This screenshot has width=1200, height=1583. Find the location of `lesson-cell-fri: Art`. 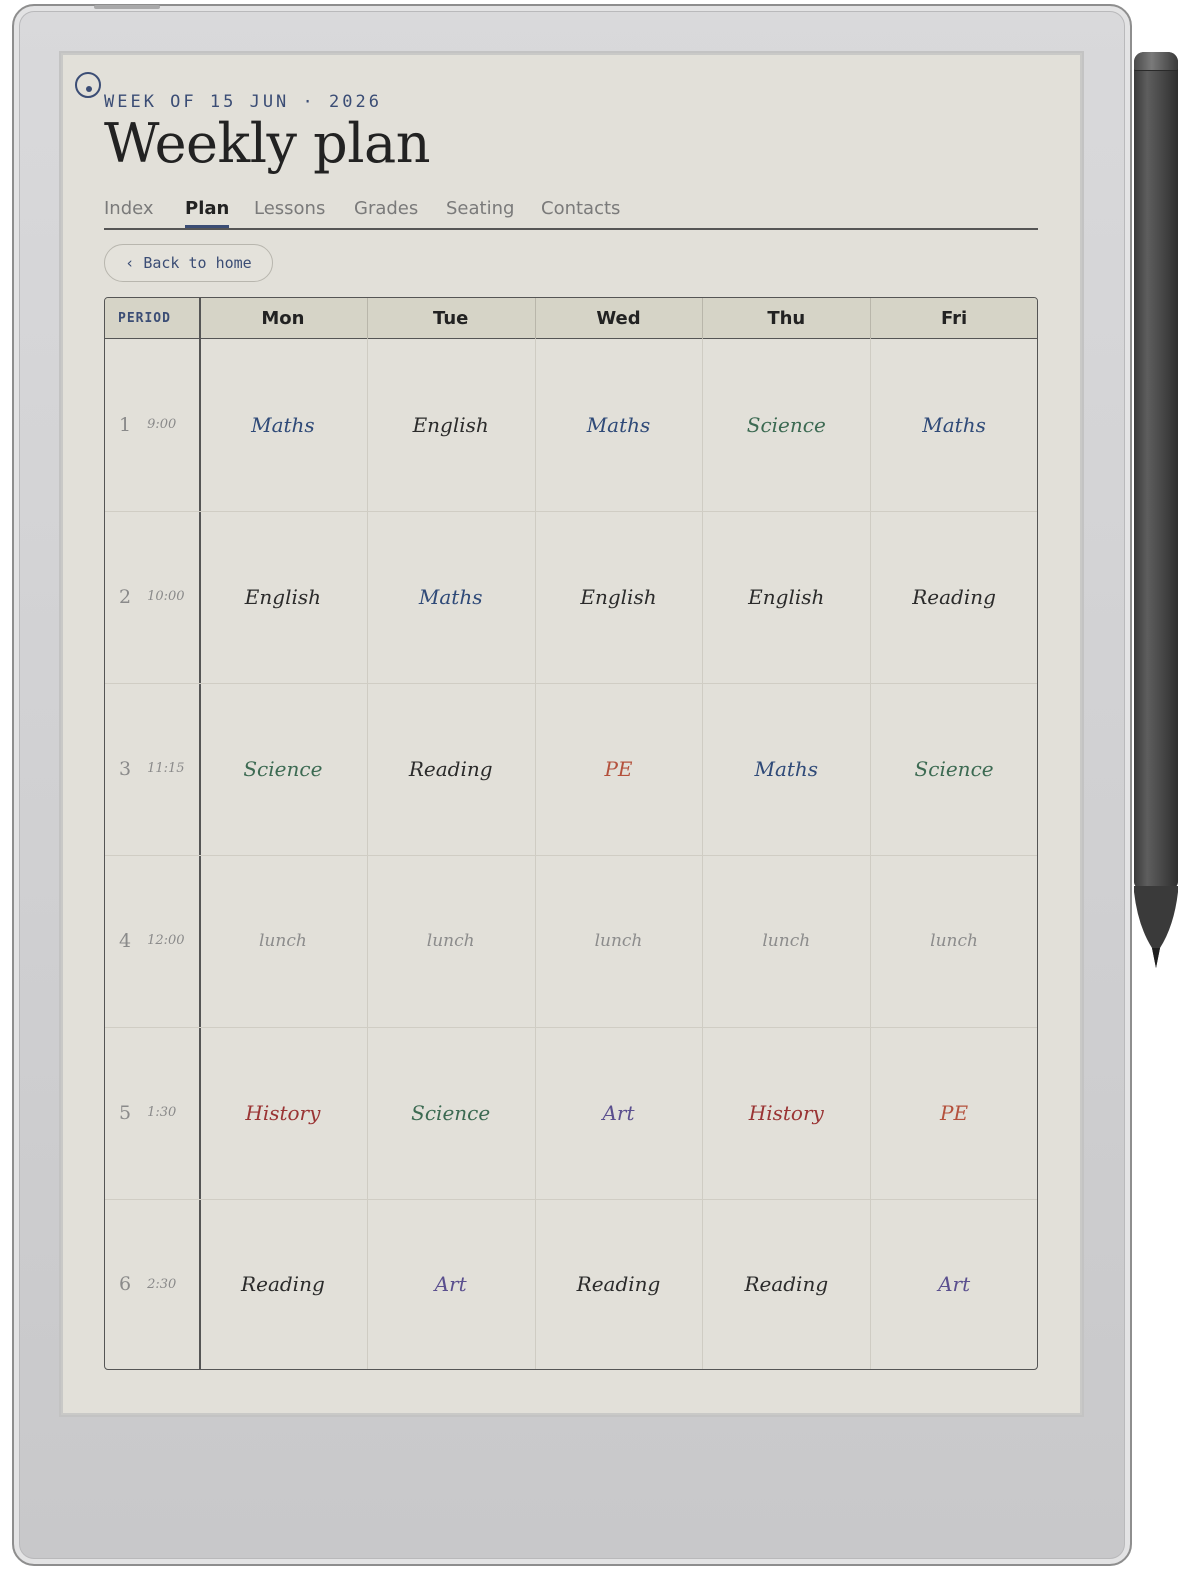

lesson-cell-fri: Art is located at coordinates (953, 1284).